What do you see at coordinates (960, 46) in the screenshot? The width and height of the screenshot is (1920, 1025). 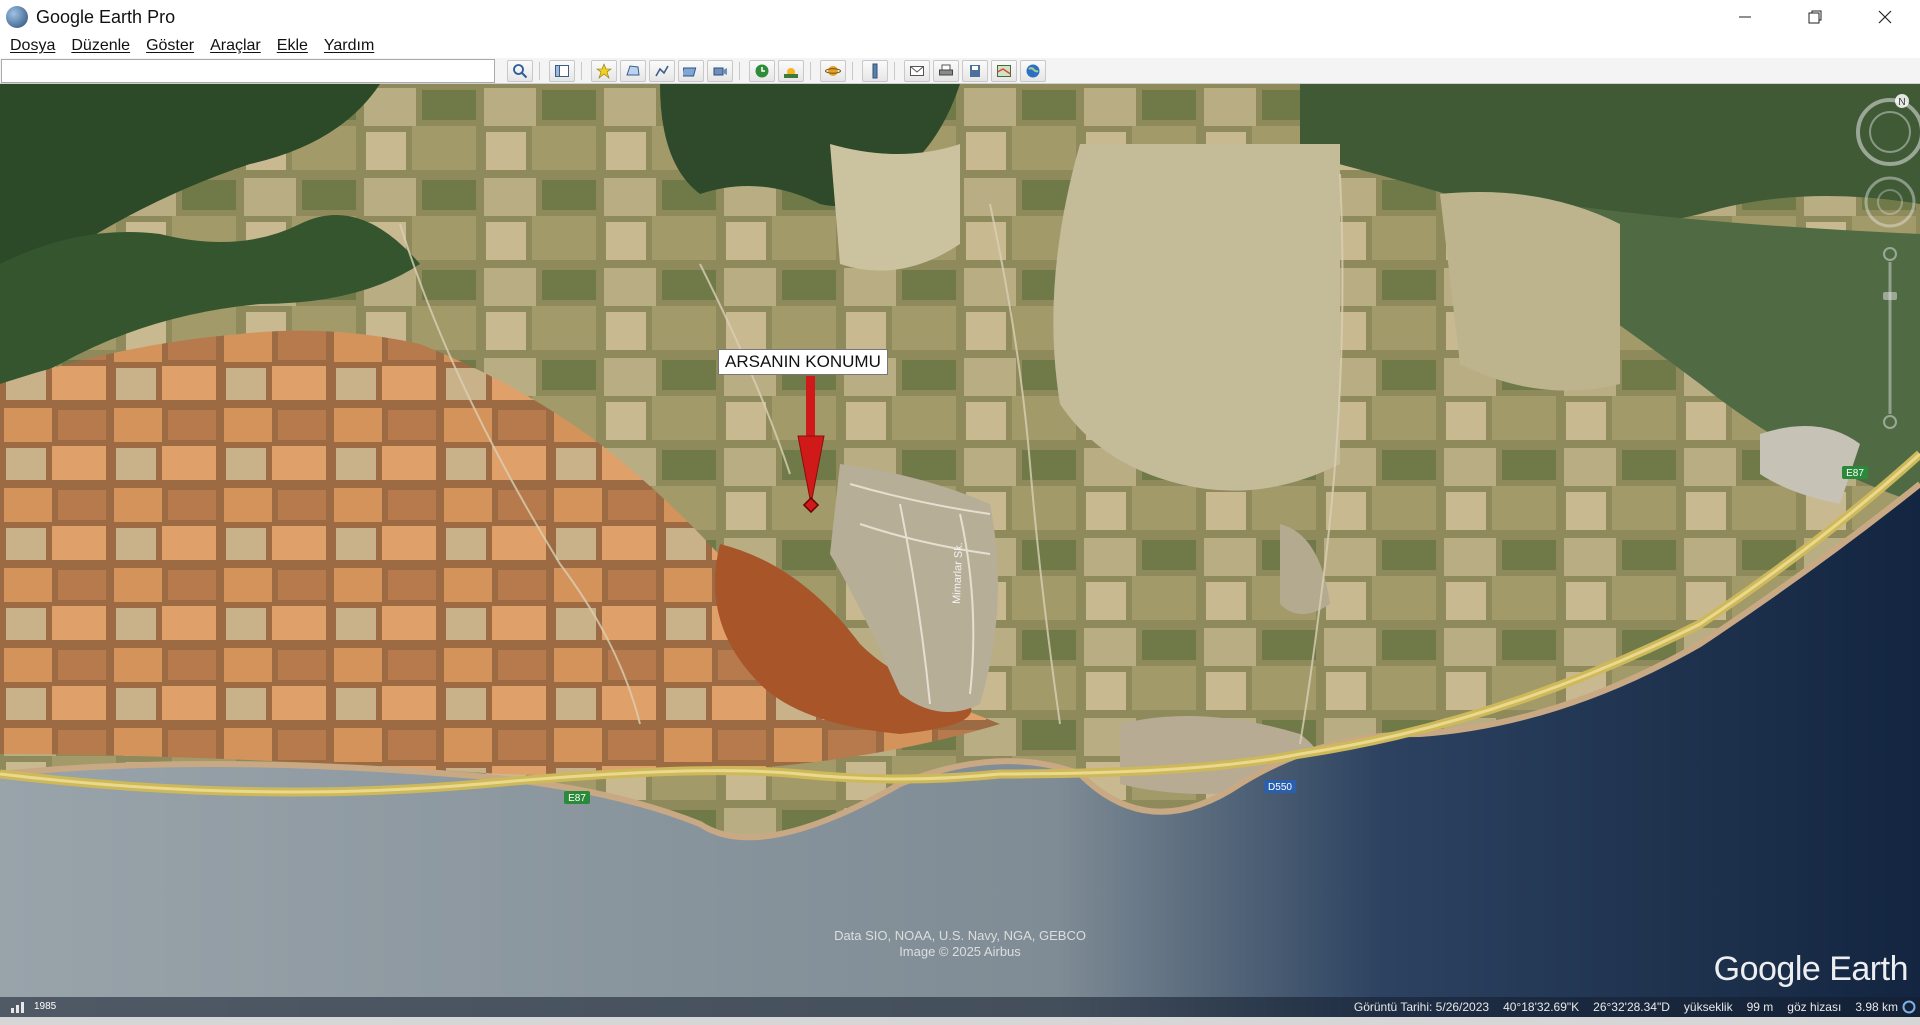 I see `menu-bar: Dosya Düzenle Göster Araçlar Ekle Yardım` at bounding box center [960, 46].